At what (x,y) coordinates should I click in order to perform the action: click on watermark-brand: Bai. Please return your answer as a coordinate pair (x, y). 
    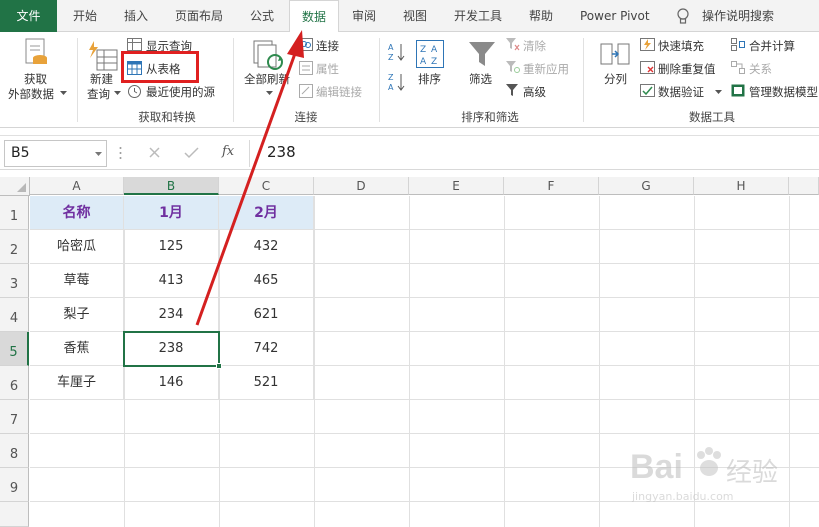
    Looking at the image, I should click on (656, 467).